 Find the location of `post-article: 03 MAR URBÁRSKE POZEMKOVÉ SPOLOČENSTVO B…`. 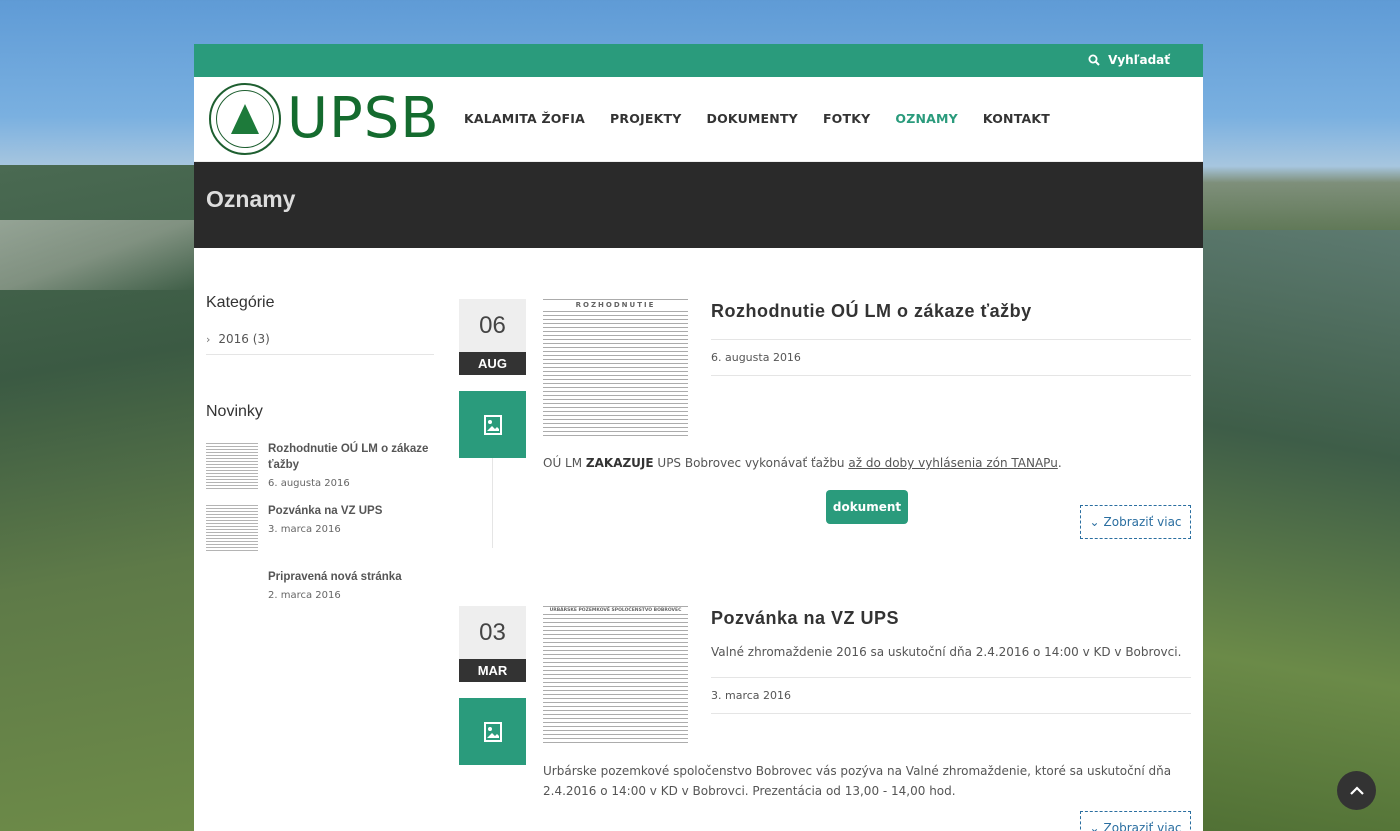

post-article: 03 MAR URBÁRSKE POZEMKOVÉ SPOLOČENSTVO B… is located at coordinates (825, 718).